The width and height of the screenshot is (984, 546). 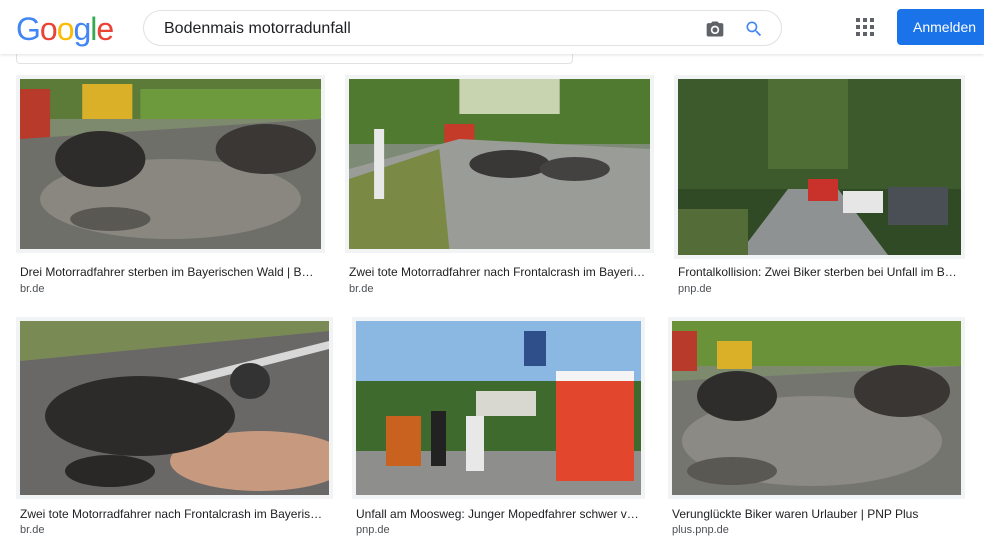 I want to click on search-input: Bodenmais motorradunfall, so click(x=257, y=29).